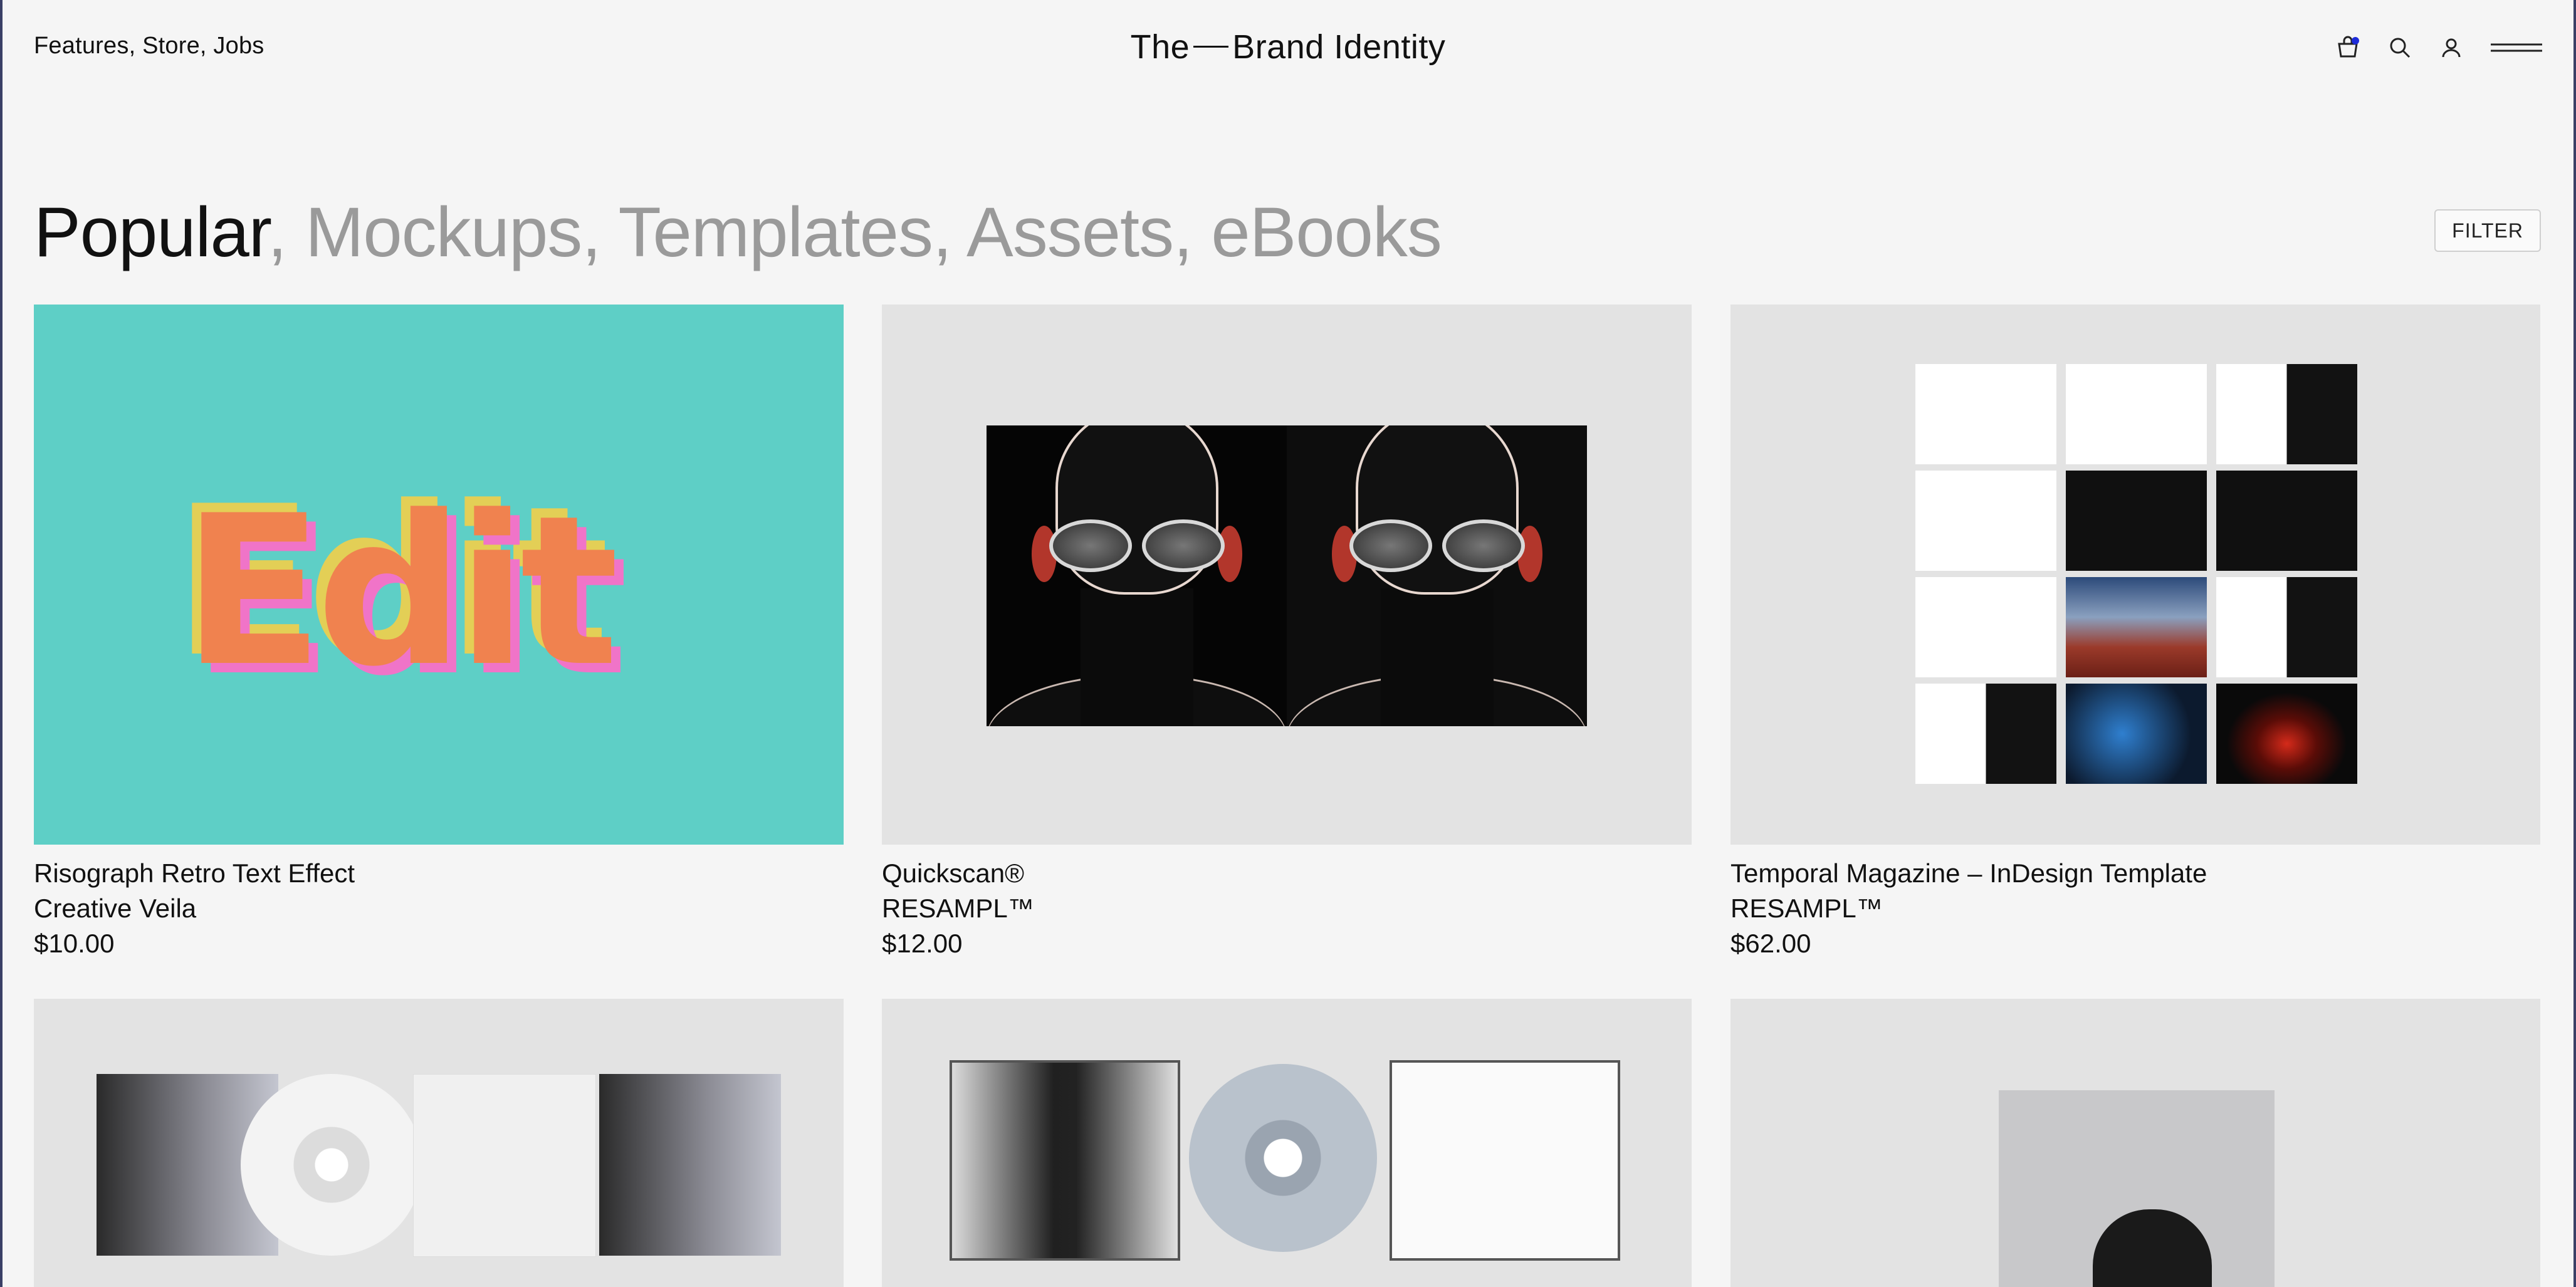  What do you see at coordinates (2137, 1188) in the screenshot?
I see `book-cover` at bounding box center [2137, 1188].